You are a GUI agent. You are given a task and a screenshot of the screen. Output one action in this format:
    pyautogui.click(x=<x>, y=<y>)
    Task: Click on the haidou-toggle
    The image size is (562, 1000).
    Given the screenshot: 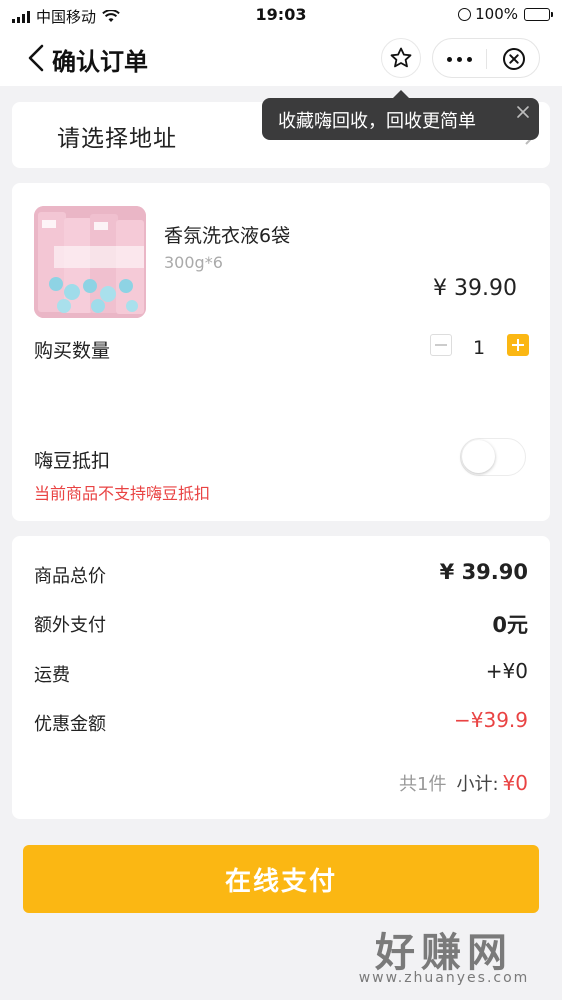 What is the action you would take?
    pyautogui.click(x=493, y=457)
    